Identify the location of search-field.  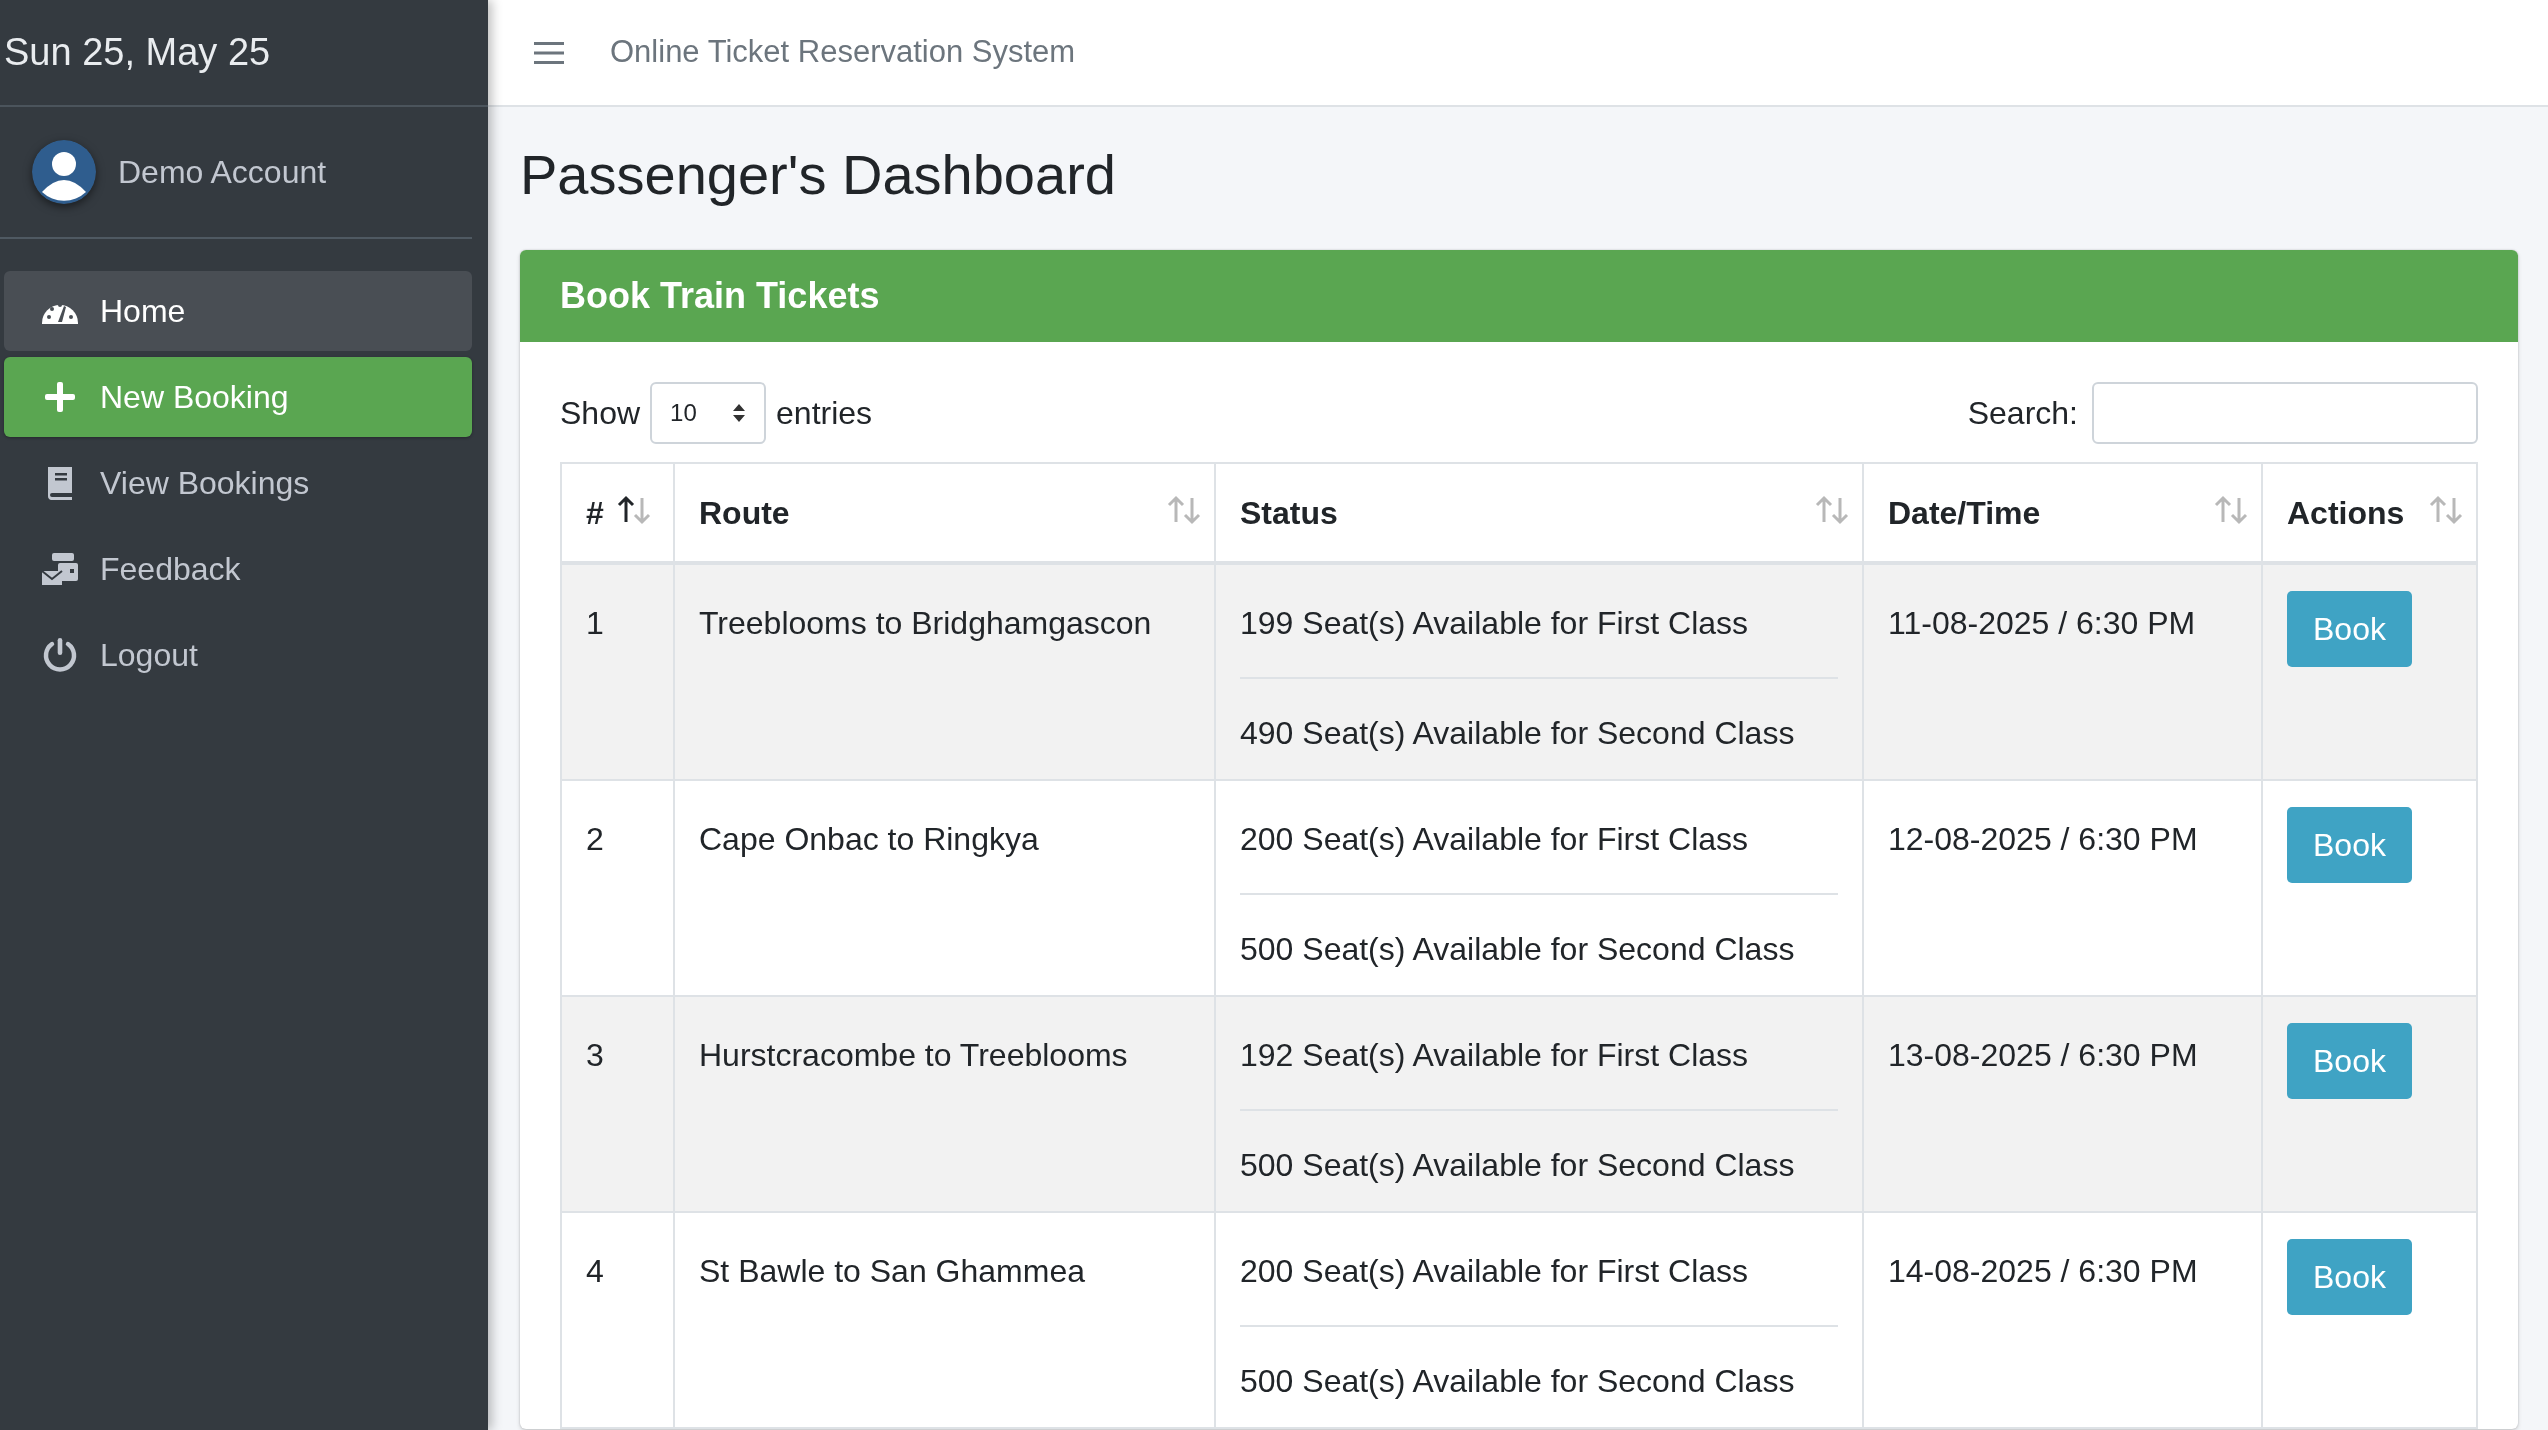
(2285, 413).